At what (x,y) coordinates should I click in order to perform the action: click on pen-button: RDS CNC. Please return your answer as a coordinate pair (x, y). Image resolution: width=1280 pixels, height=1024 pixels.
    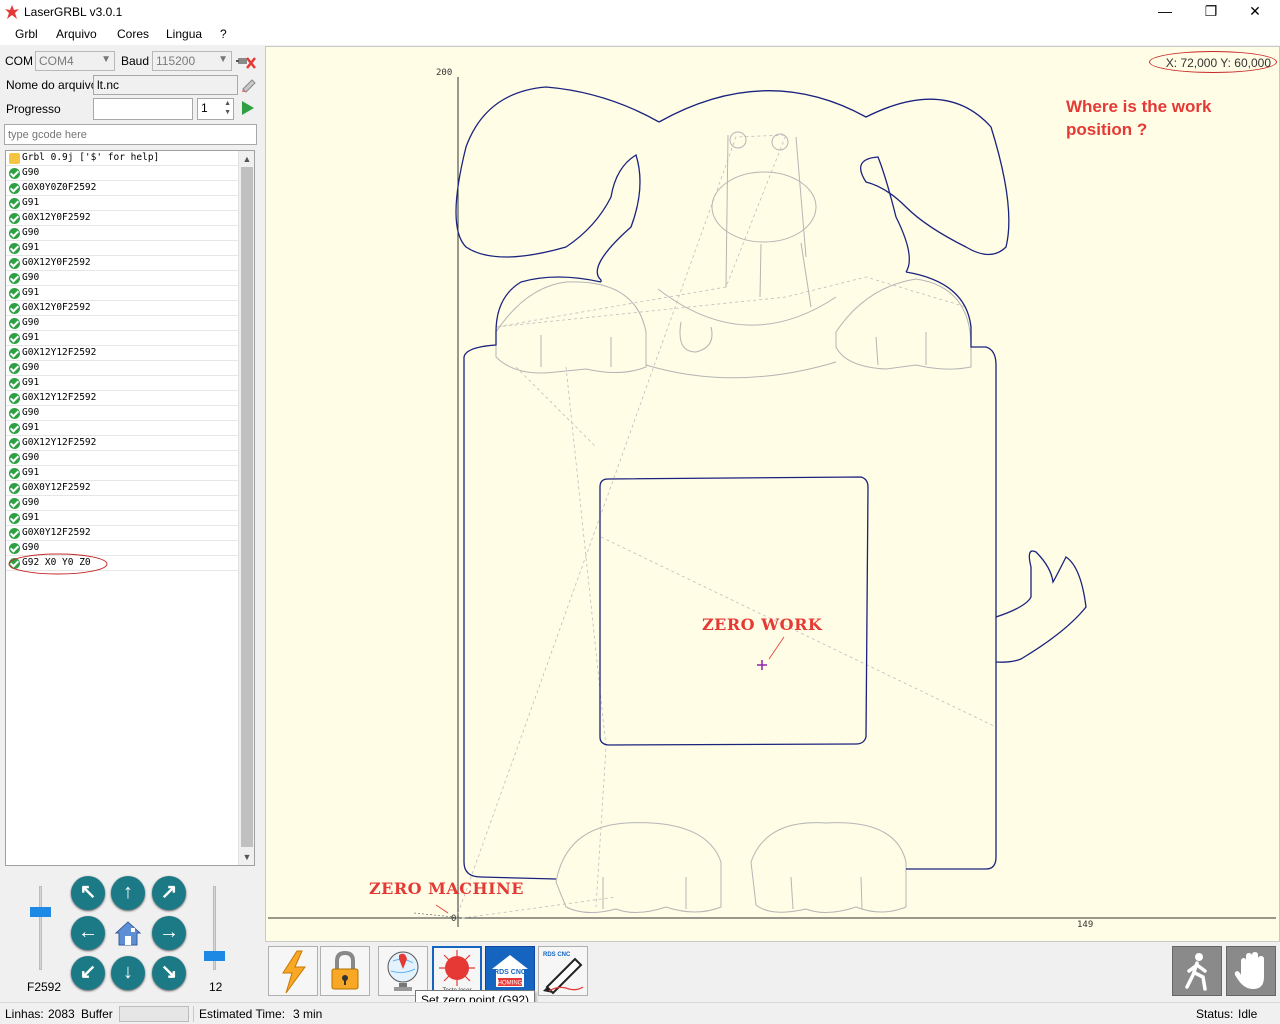
    Looking at the image, I should click on (563, 971).